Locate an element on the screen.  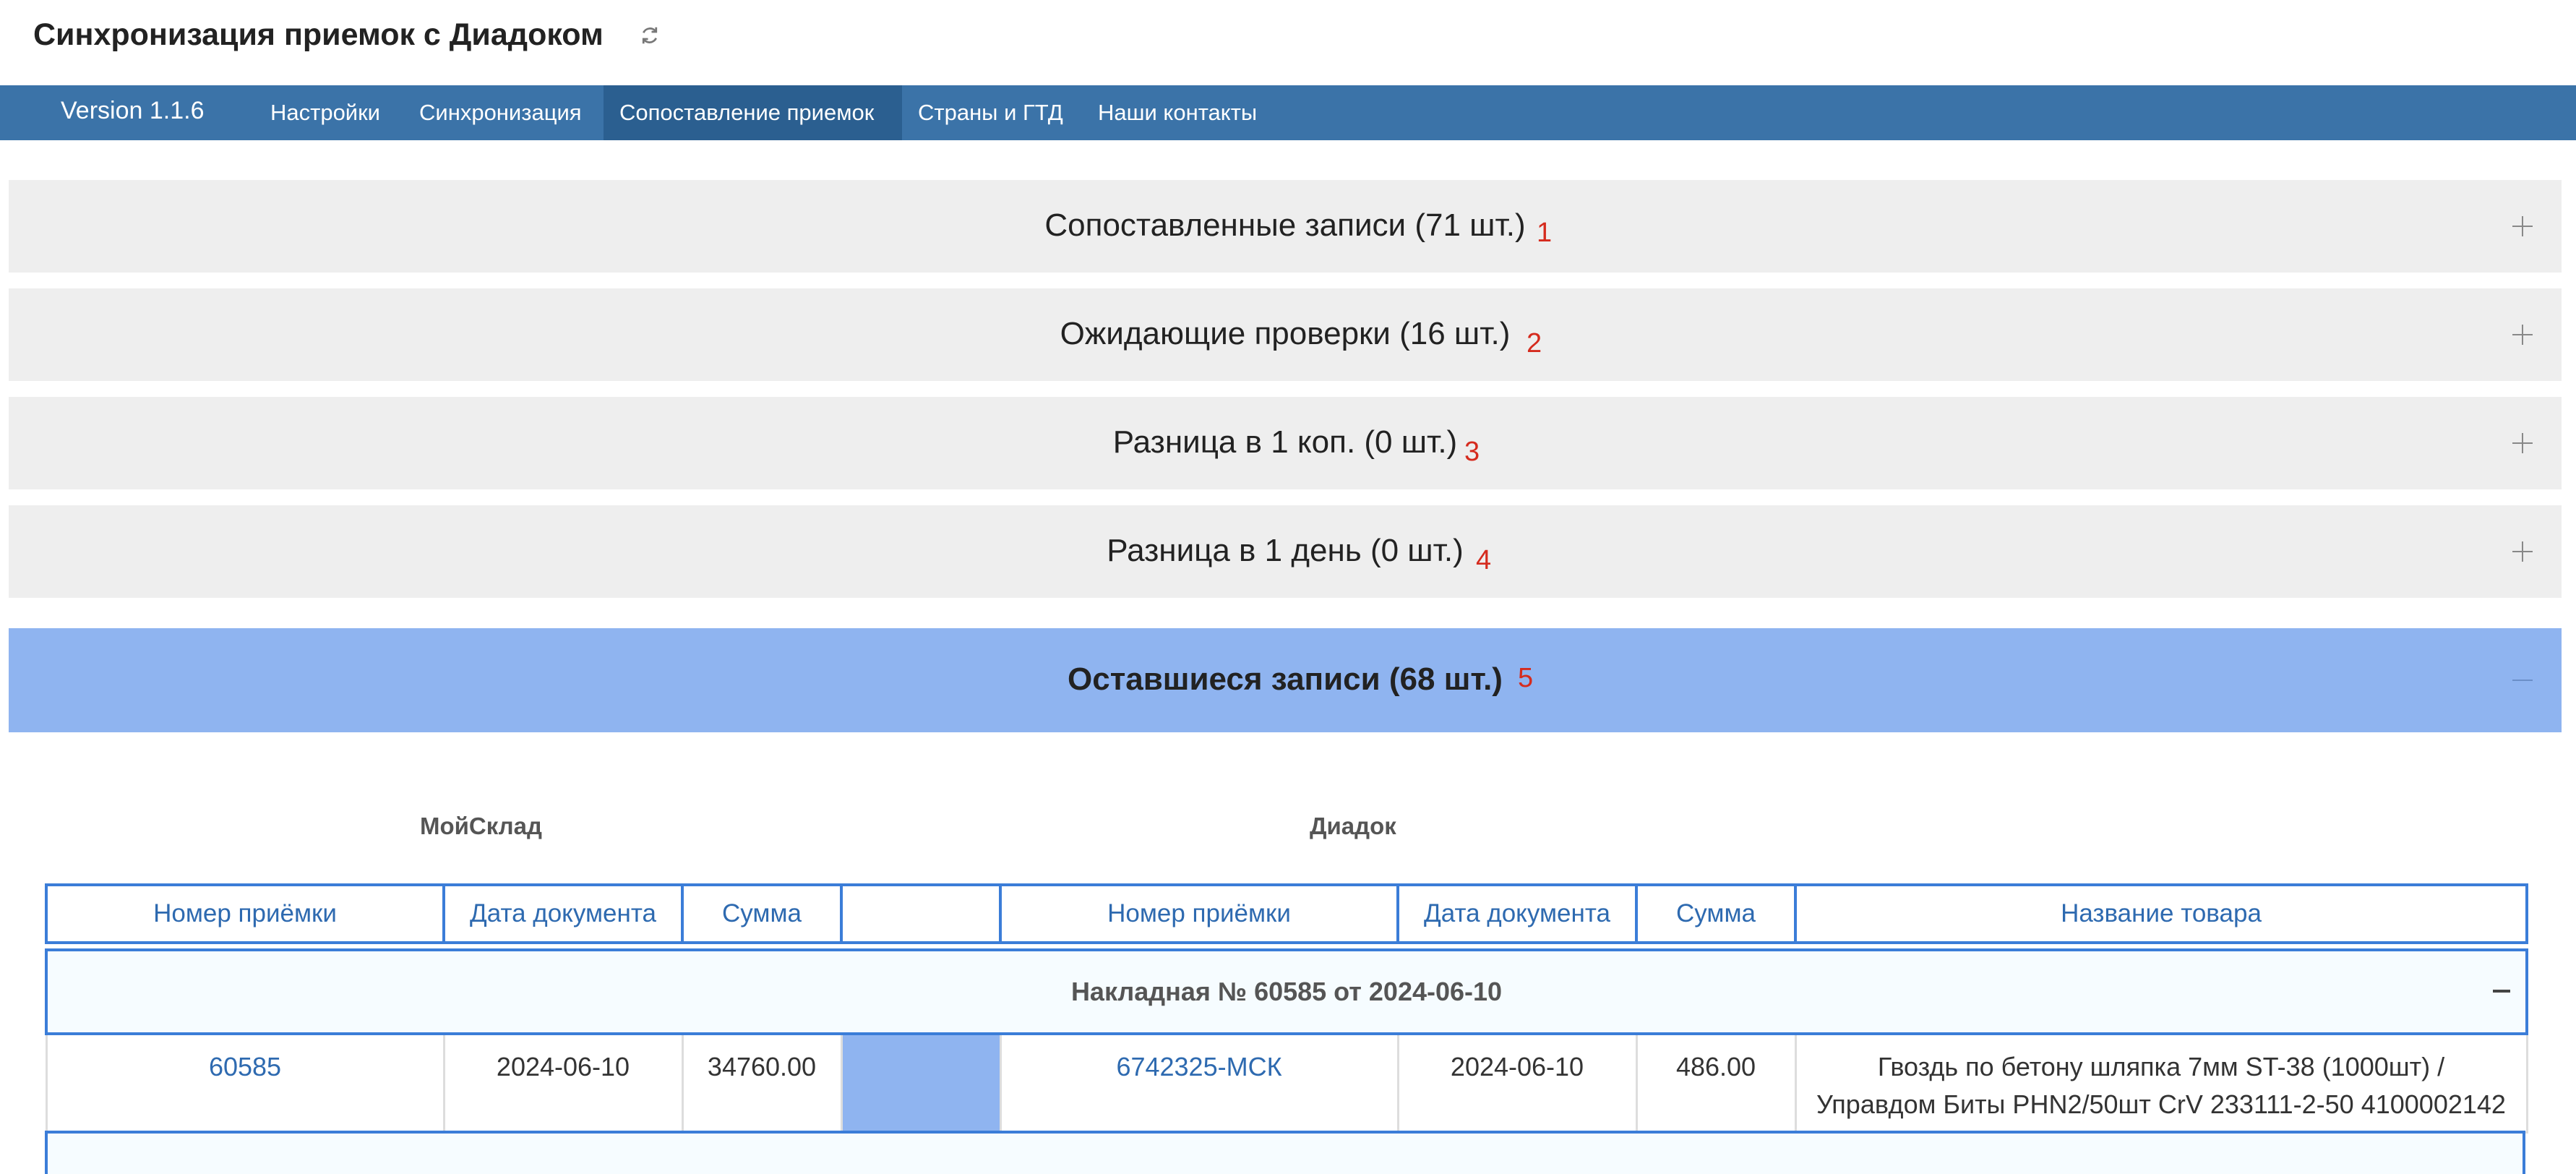
nav-item-sync: Синхронизация is located at coordinates (500, 112).